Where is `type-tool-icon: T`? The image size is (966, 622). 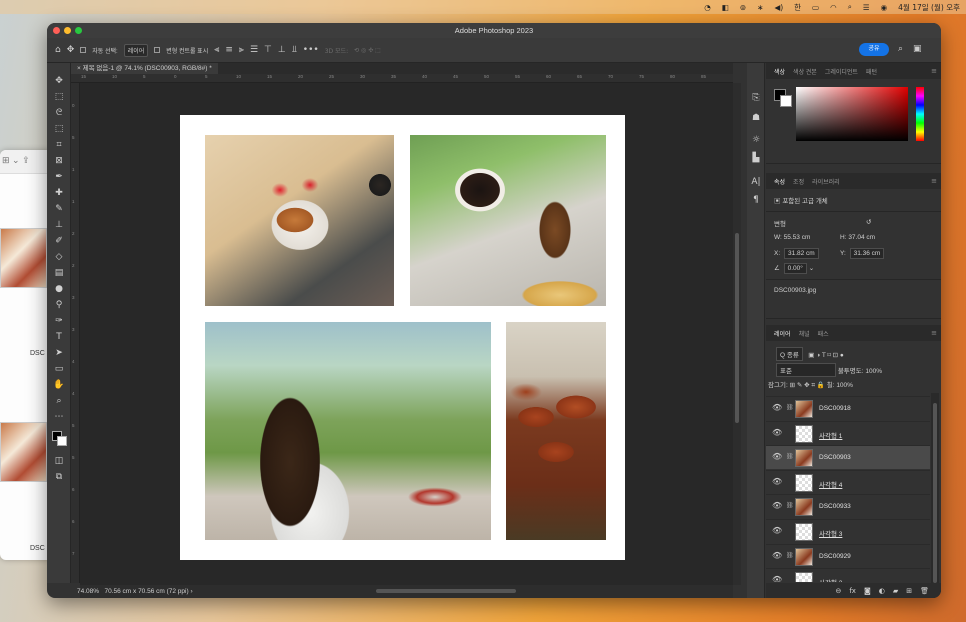
type-tool-icon: T is located at coordinates (59, 337).